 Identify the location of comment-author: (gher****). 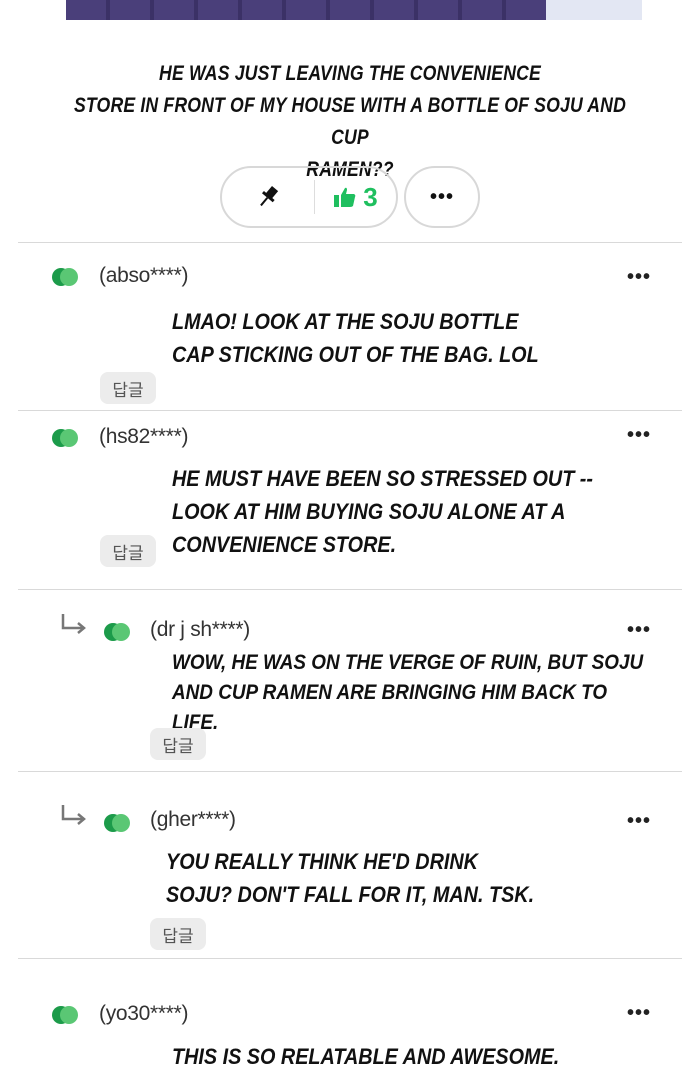
(193, 819).